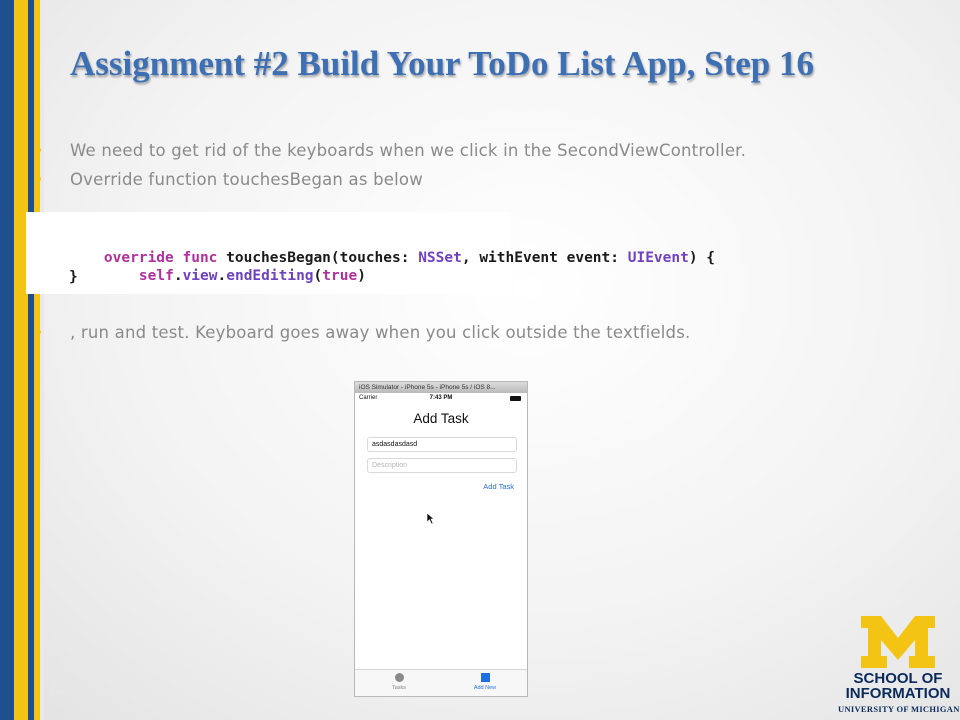  I want to click on task-name-field: asdasdasdasd, so click(442, 444).